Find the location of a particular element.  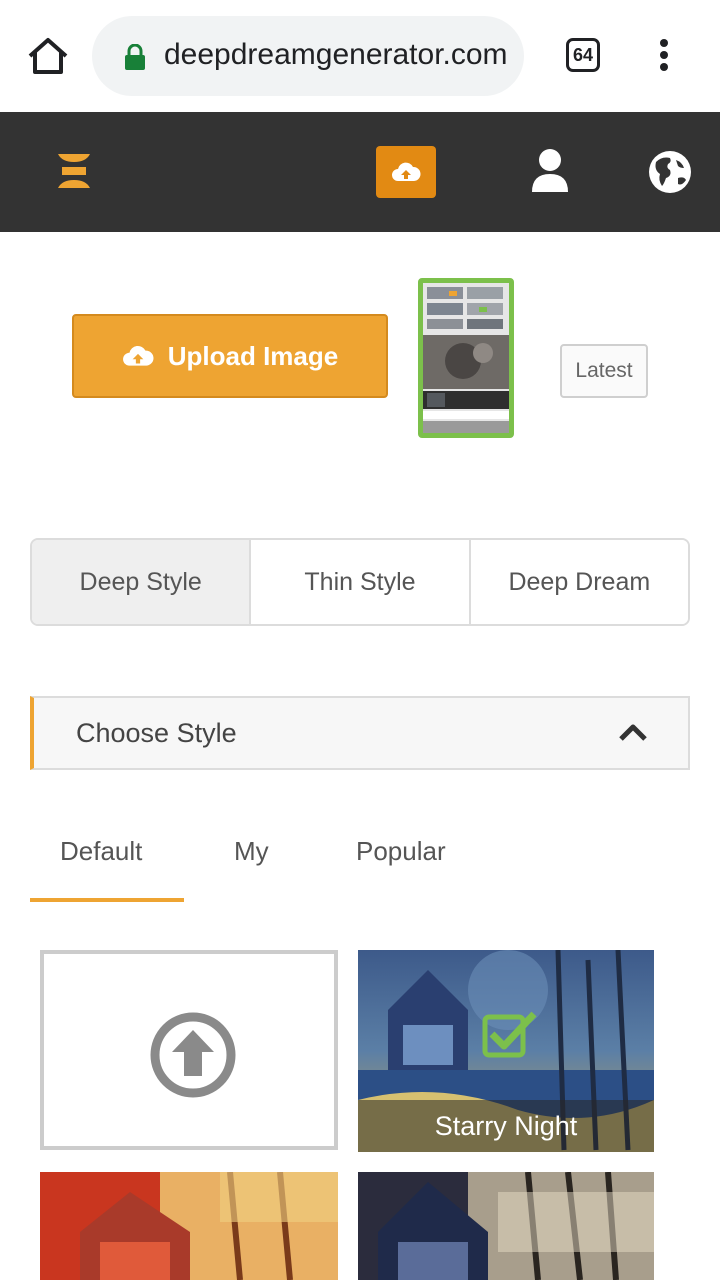

tab-popular: Popular is located at coordinates (401, 851).